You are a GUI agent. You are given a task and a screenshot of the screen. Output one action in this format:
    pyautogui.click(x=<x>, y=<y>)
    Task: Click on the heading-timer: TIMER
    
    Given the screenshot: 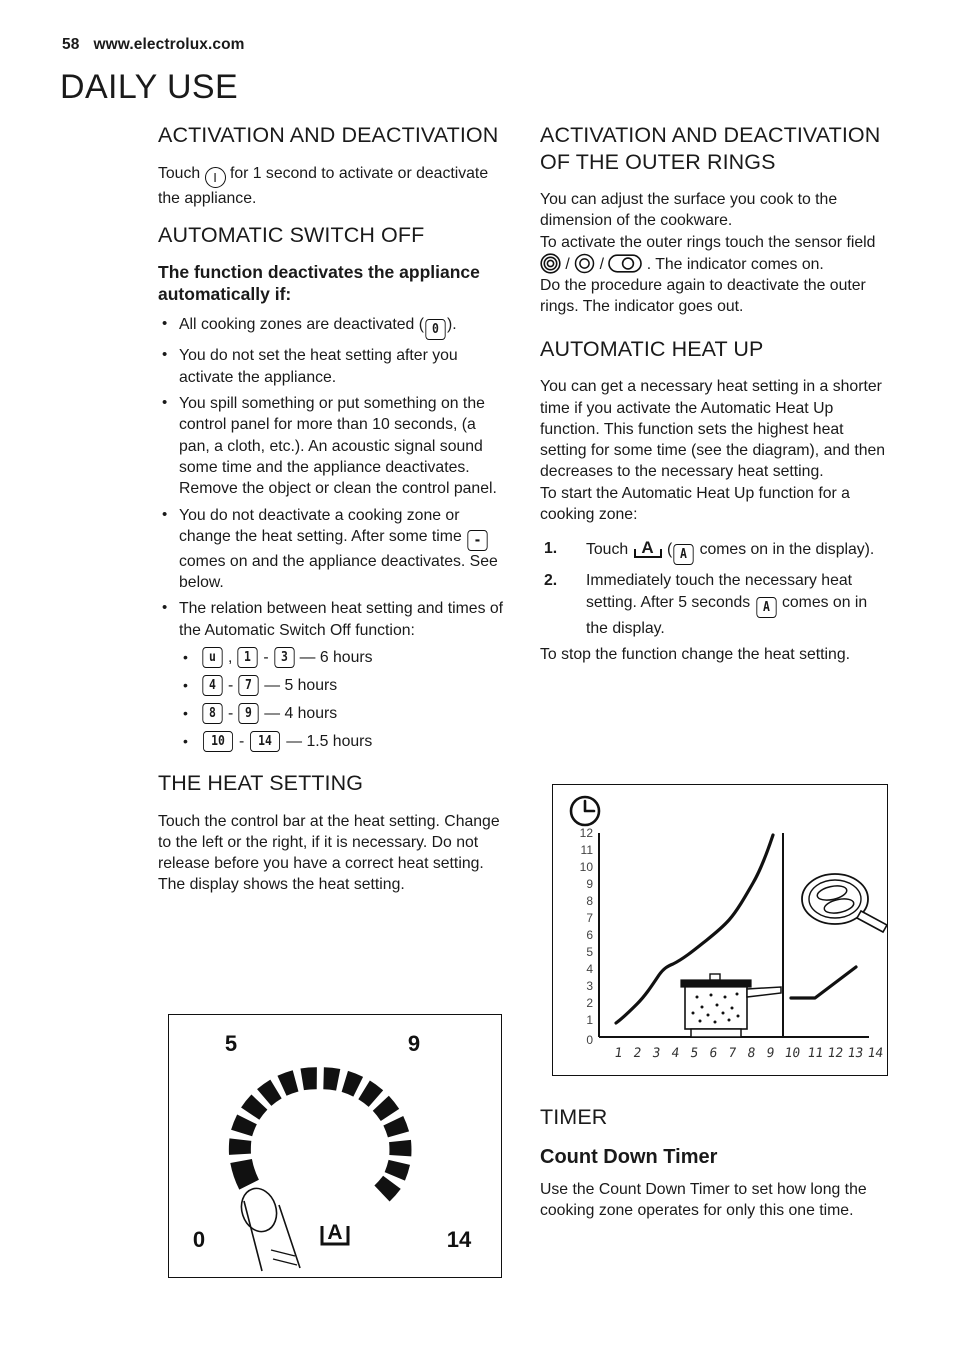 What is the action you would take?
    pyautogui.click(x=574, y=1117)
    